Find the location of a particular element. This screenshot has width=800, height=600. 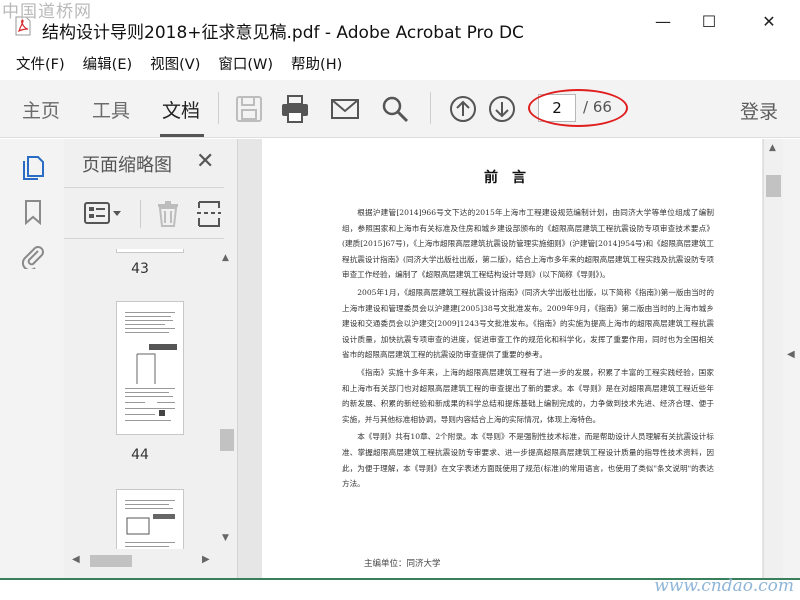

scroll-down-arrow-icon: ▼ is located at coordinates (225, 538).